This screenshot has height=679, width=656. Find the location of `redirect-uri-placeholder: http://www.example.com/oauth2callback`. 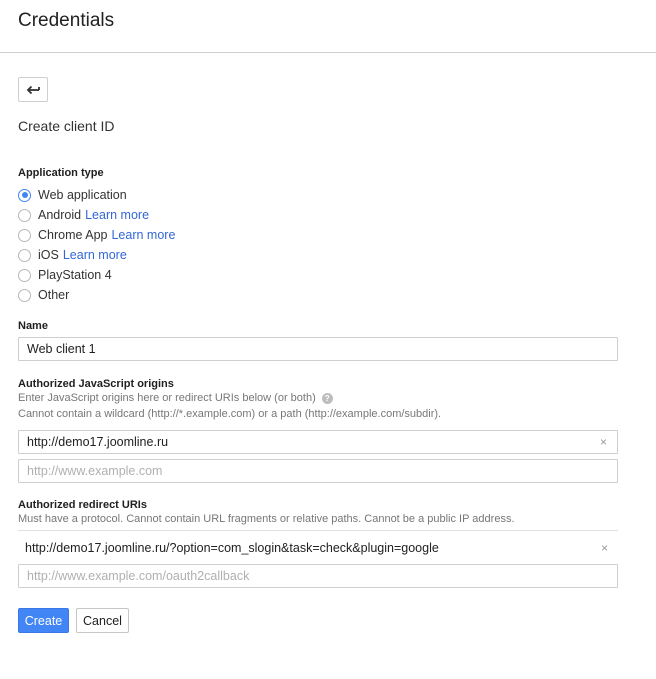

redirect-uri-placeholder: http://www.example.com/oauth2callback is located at coordinates (138, 576).